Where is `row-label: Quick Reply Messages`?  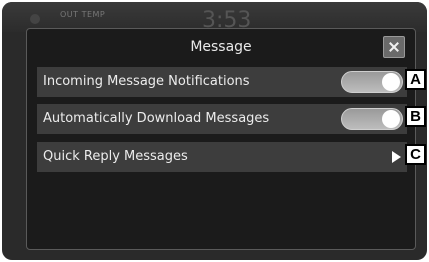
row-label: Quick Reply Messages is located at coordinates (115, 156).